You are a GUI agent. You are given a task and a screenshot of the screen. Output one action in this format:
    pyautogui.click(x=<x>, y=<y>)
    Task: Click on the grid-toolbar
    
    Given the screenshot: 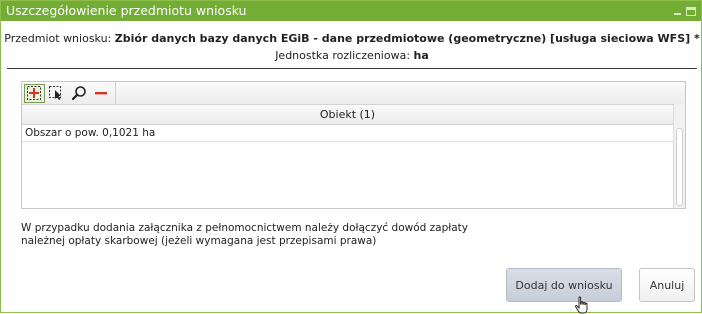 What is the action you would take?
    pyautogui.click(x=353, y=93)
    